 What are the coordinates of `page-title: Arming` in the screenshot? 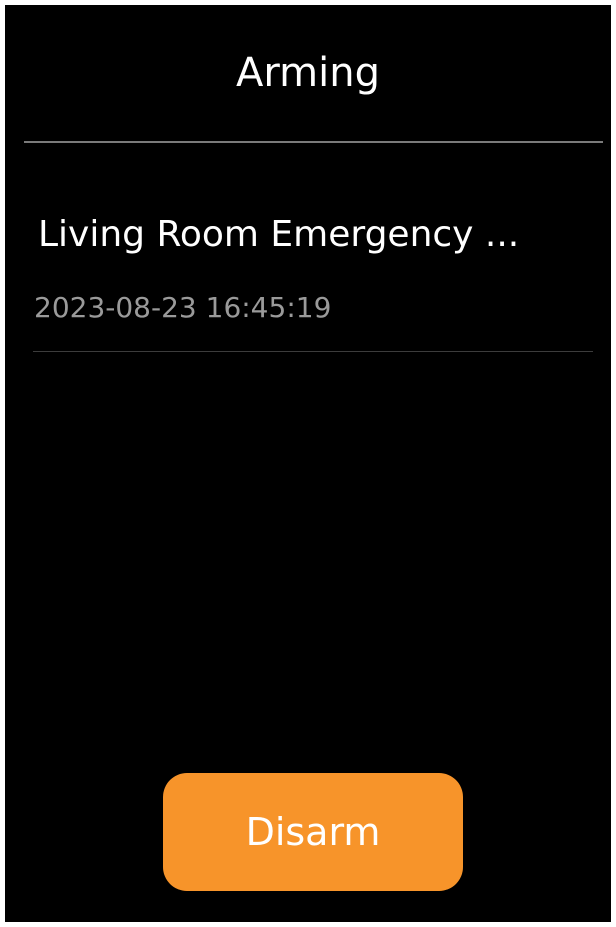 It's located at (308, 73).